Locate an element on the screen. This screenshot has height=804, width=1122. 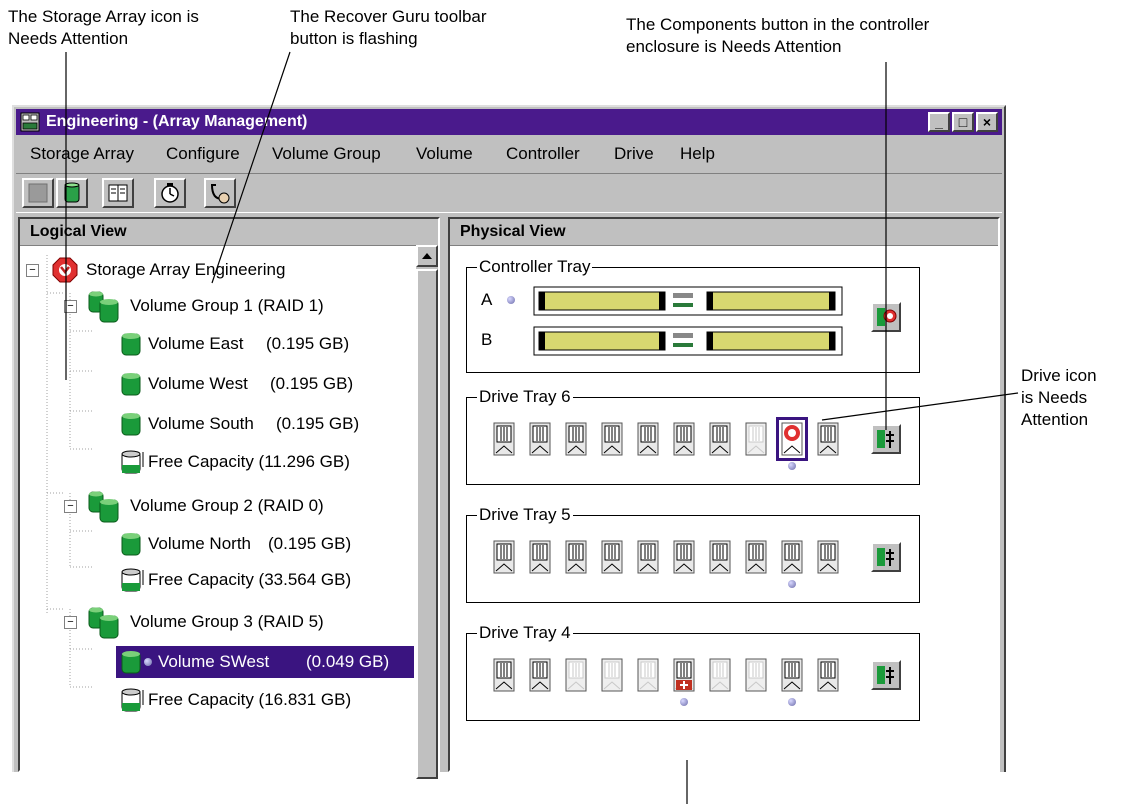
drive-needs-attention is located at coordinates (792, 439).